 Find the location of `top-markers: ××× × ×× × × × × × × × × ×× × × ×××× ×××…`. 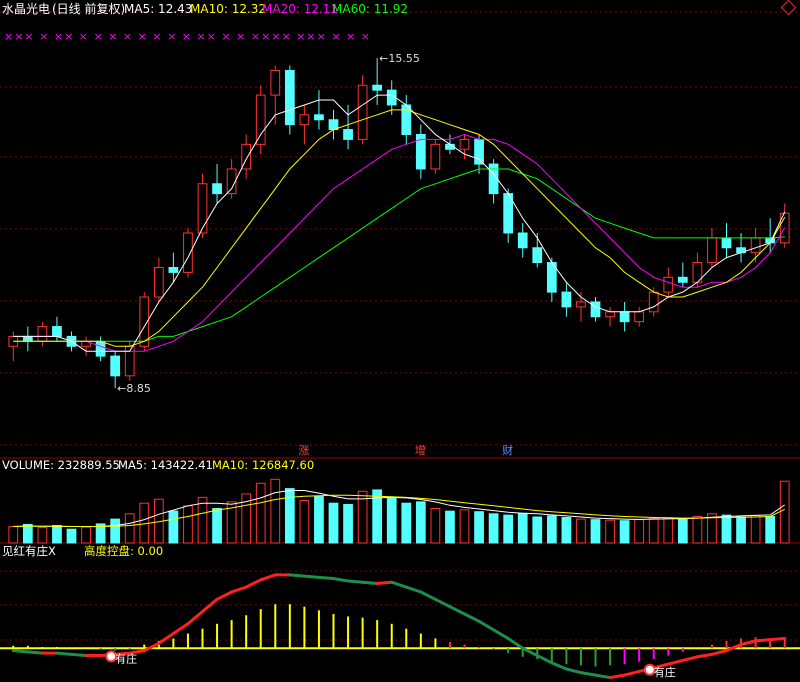

top-markers: ××× × ×× × × × × × × × × ×× × × ×××× ×××… is located at coordinates (187, 36).